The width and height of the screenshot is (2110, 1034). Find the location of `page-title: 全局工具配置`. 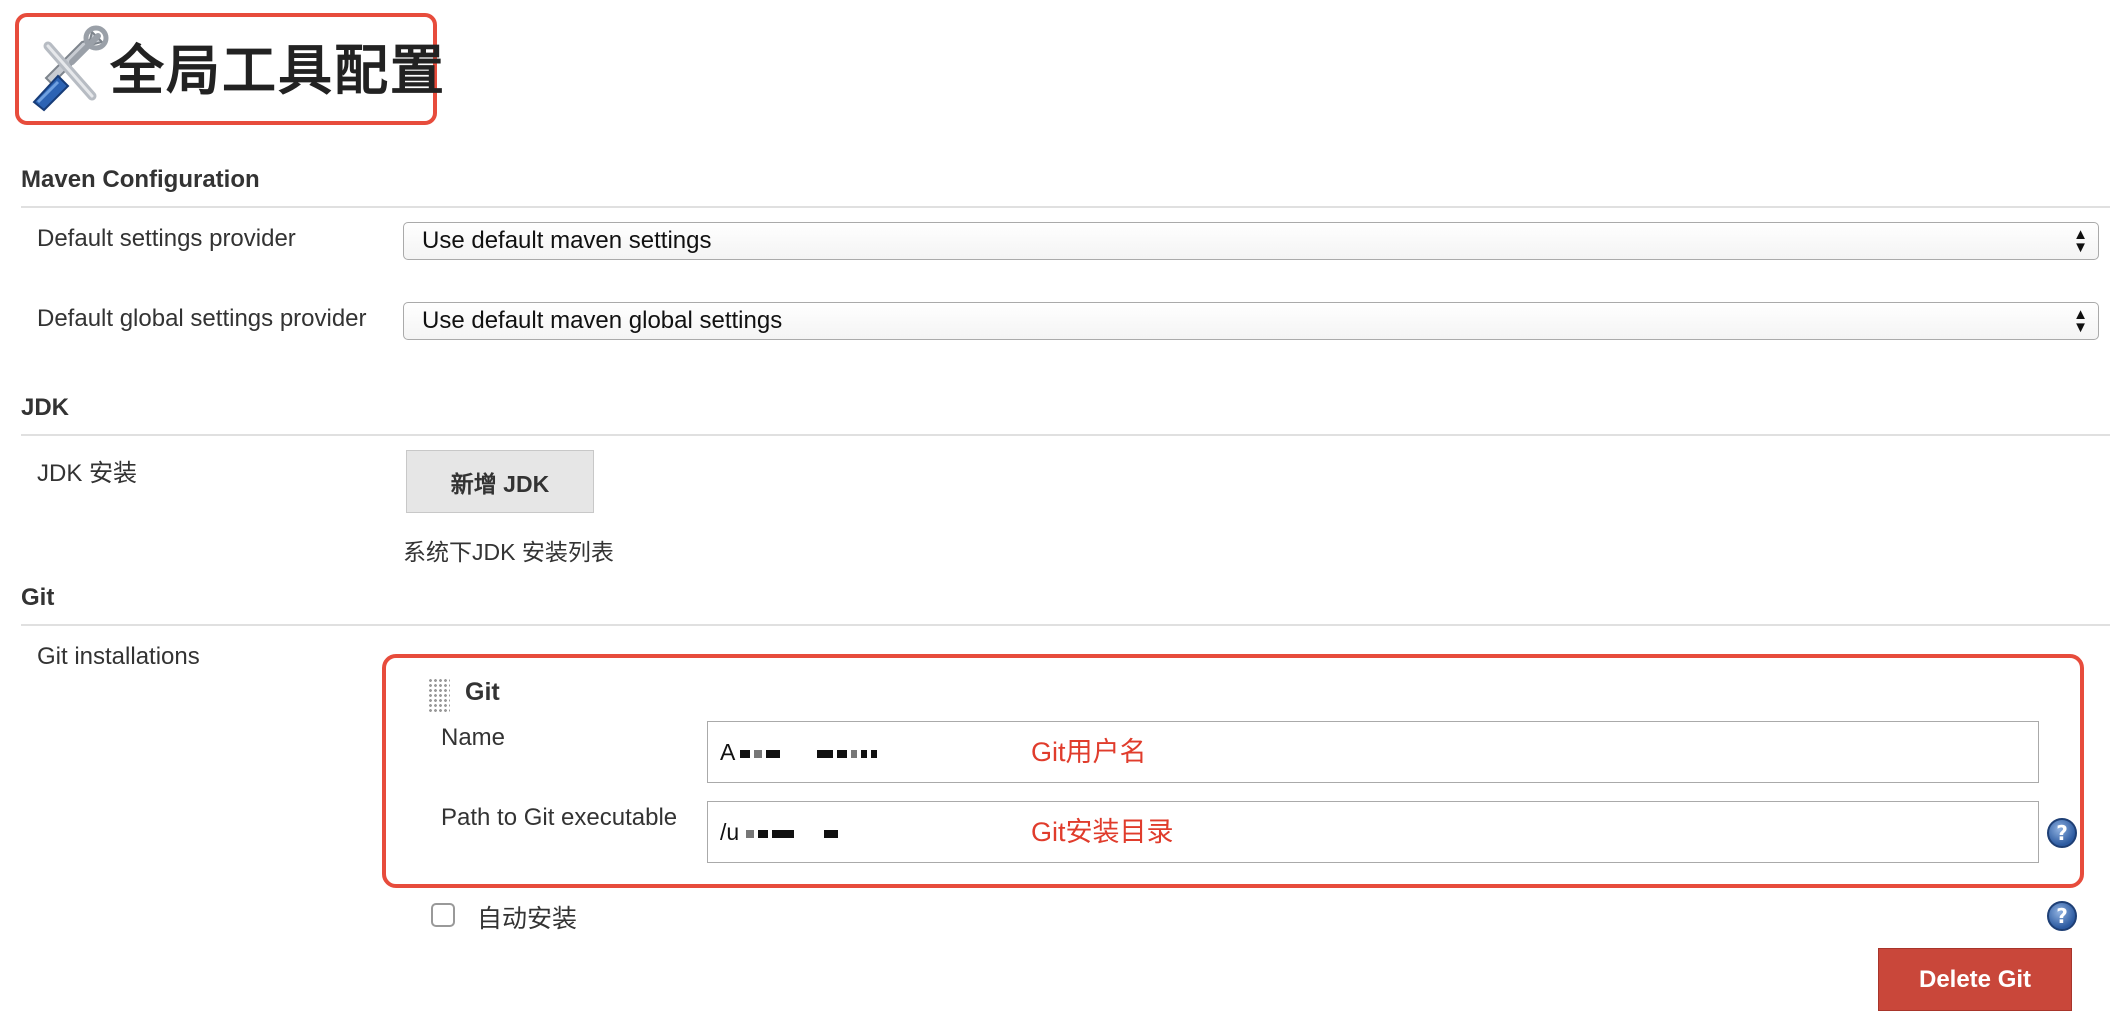

page-title: 全局工具配置 is located at coordinates (278, 70).